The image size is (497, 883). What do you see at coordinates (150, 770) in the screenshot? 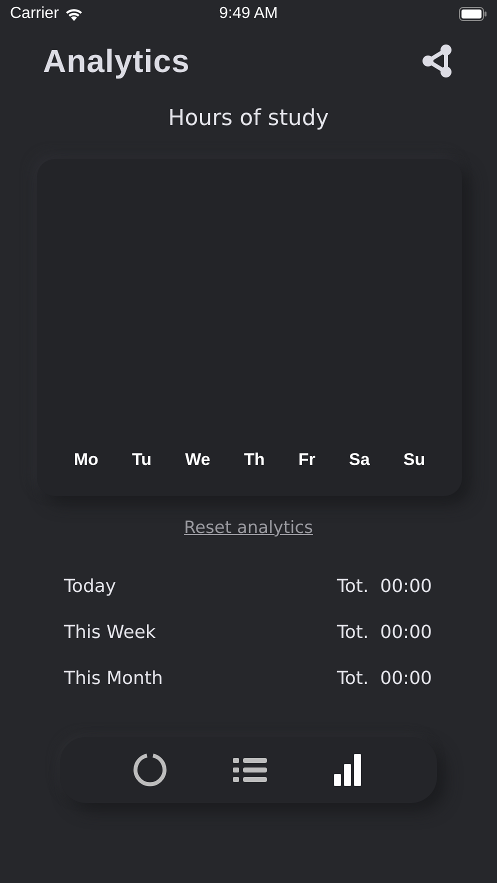
I see `ring-icon` at bounding box center [150, 770].